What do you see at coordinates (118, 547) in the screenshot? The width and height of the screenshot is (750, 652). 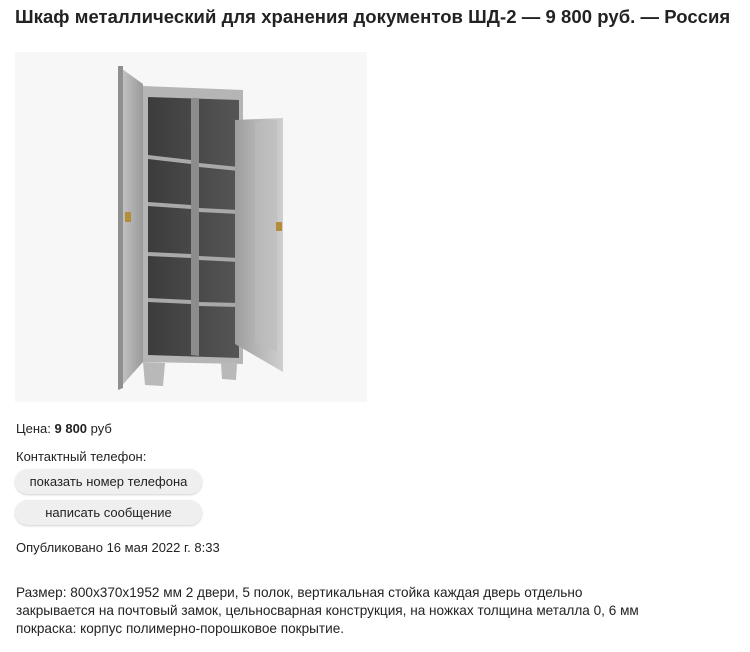 I see `published-date: Опубликовано 16 мая 2022 г. 8:33` at bounding box center [118, 547].